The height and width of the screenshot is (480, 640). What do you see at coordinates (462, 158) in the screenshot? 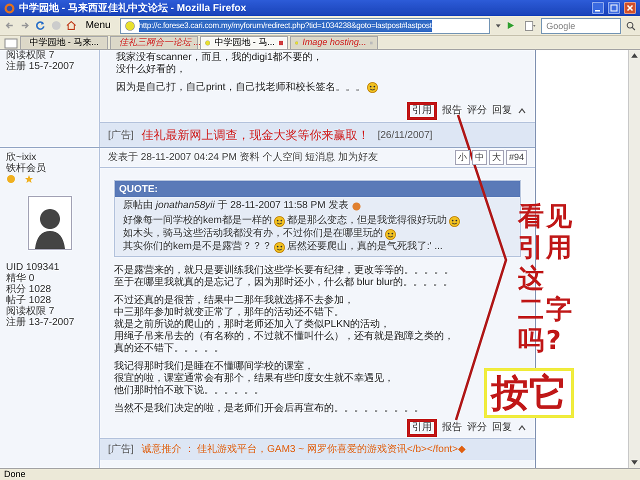
I see `font-size-button: 小` at bounding box center [462, 158].